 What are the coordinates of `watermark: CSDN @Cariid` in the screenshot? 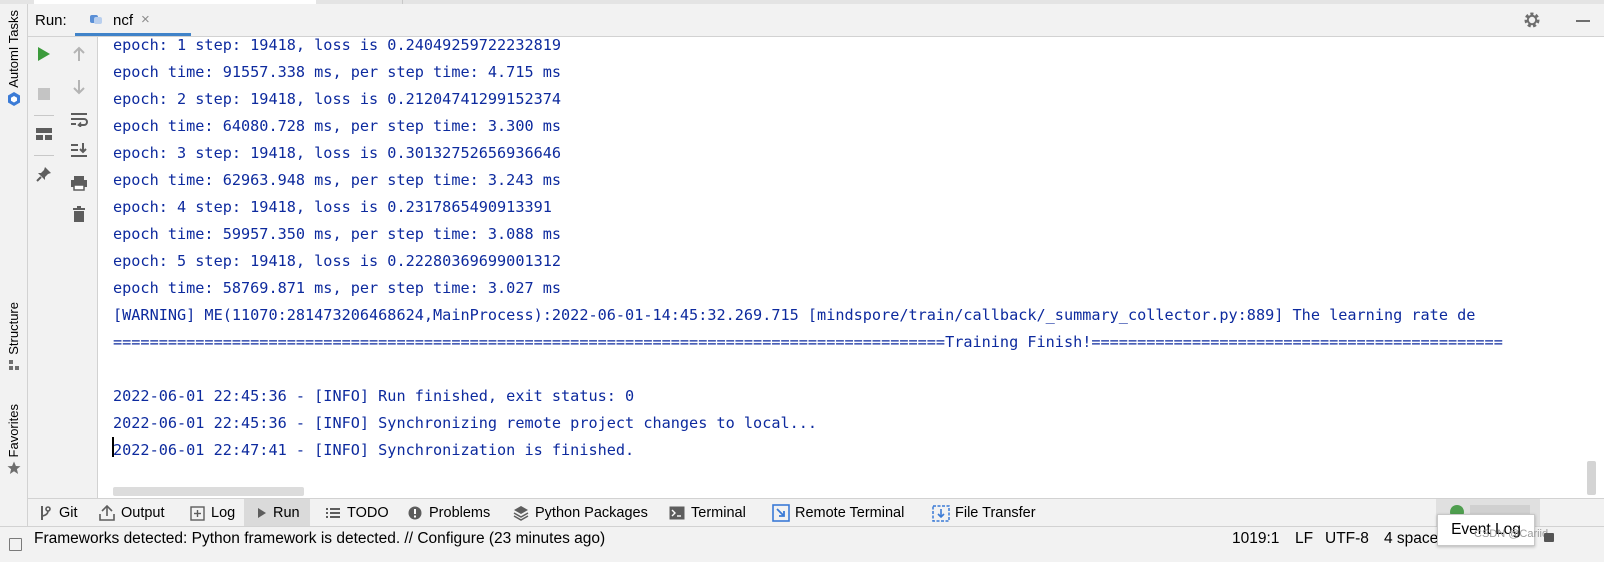 It's located at (1511, 534).